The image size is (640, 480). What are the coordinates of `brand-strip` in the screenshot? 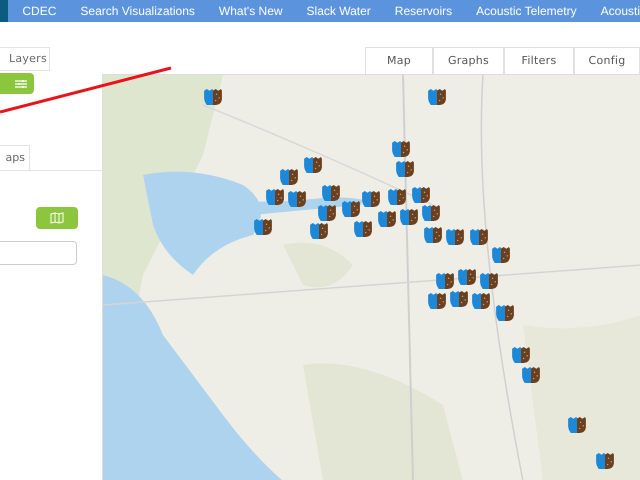 It's located at (4, 11).